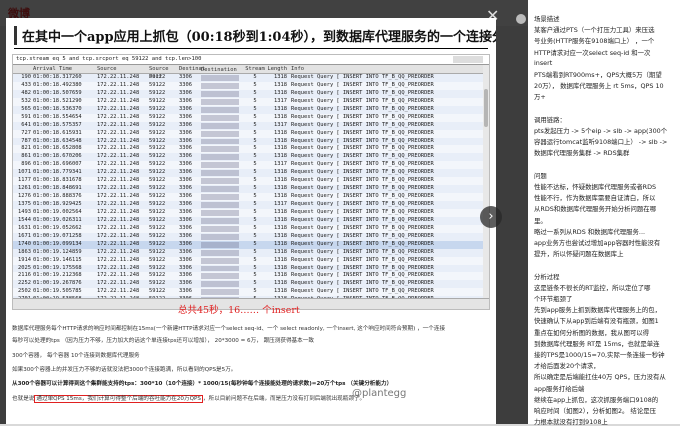  What do you see at coordinates (486, 182) in the screenshot?
I see `packet-list-scrollbar` at bounding box center [486, 182].